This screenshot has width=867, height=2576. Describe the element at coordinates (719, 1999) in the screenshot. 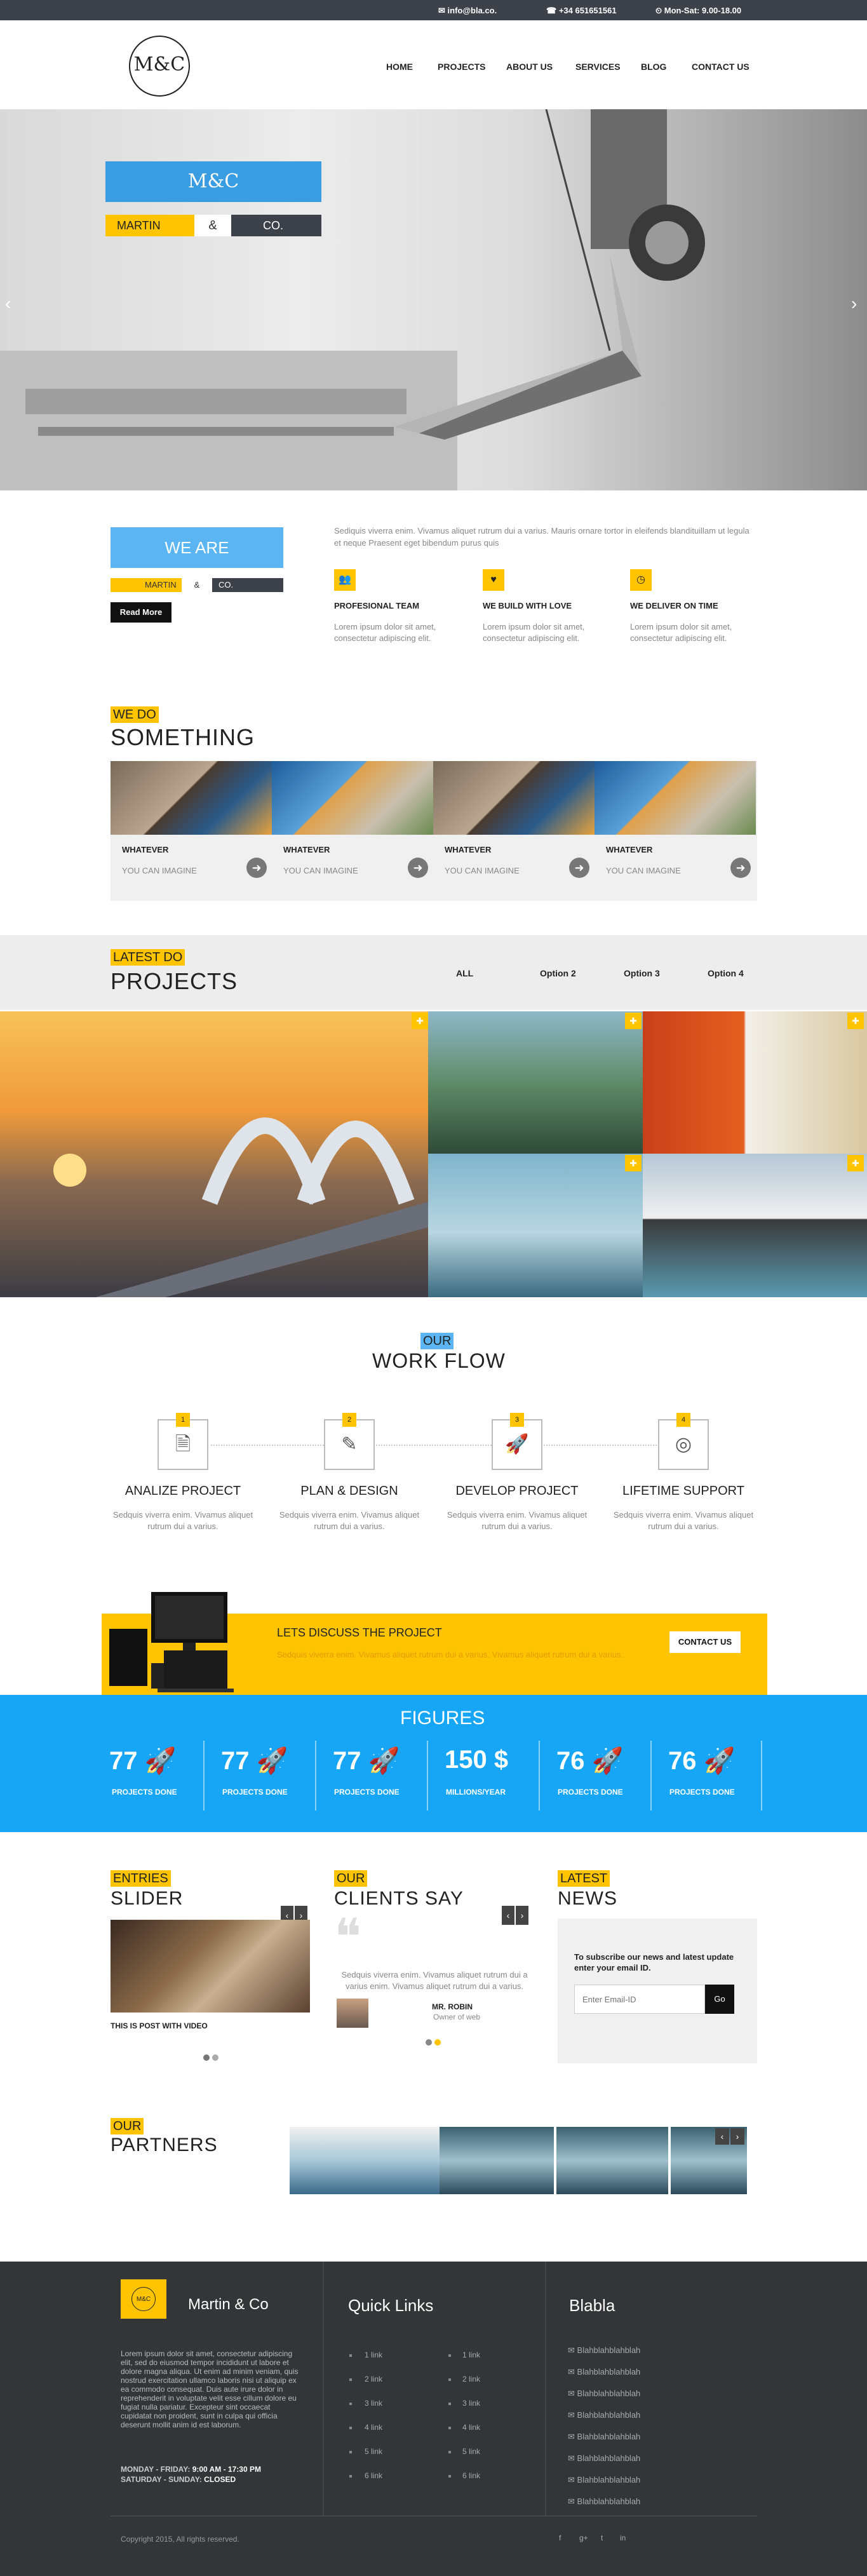

I see `subscribe-go-button: Go` at that location.